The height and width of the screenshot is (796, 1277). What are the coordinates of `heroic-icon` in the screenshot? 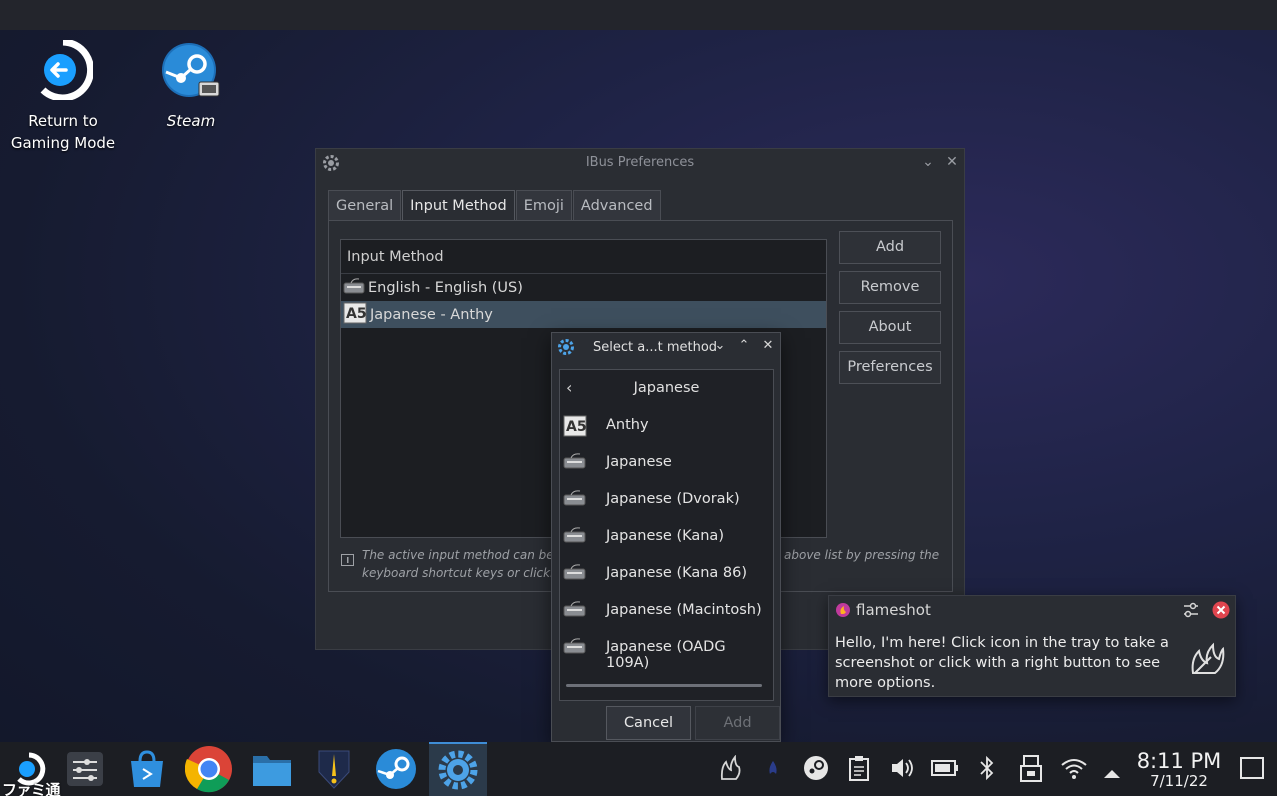 It's located at (334, 769).